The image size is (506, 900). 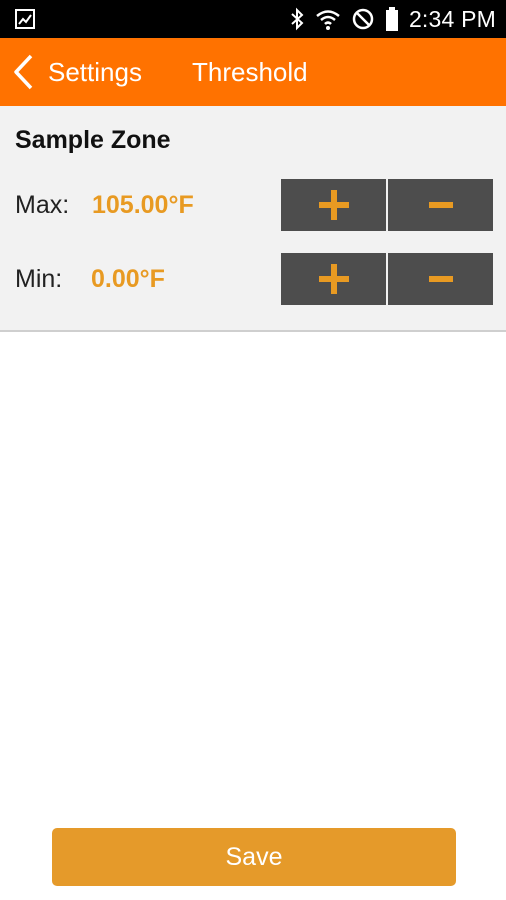 What do you see at coordinates (452, 18) in the screenshot?
I see `status-time: 2:34 PM` at bounding box center [452, 18].